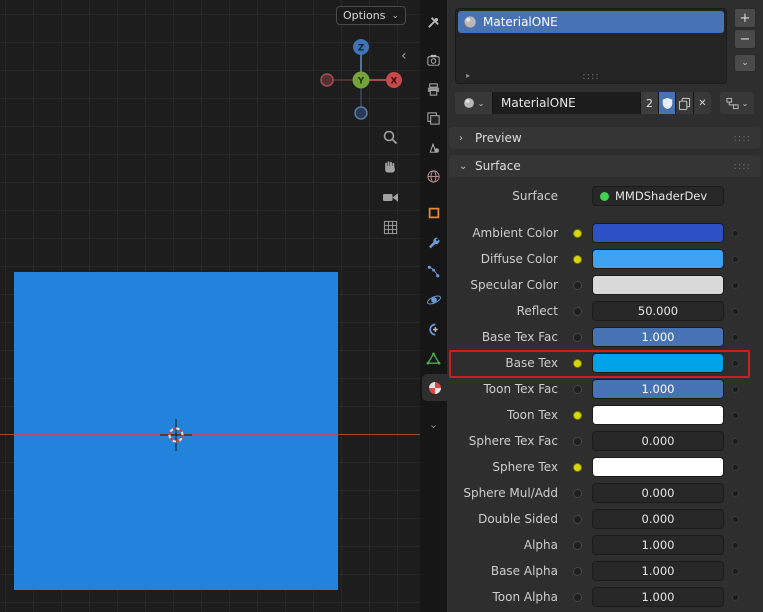  I want to click on property-row: Sphere Mul/Add 0.000, so click(605, 493).